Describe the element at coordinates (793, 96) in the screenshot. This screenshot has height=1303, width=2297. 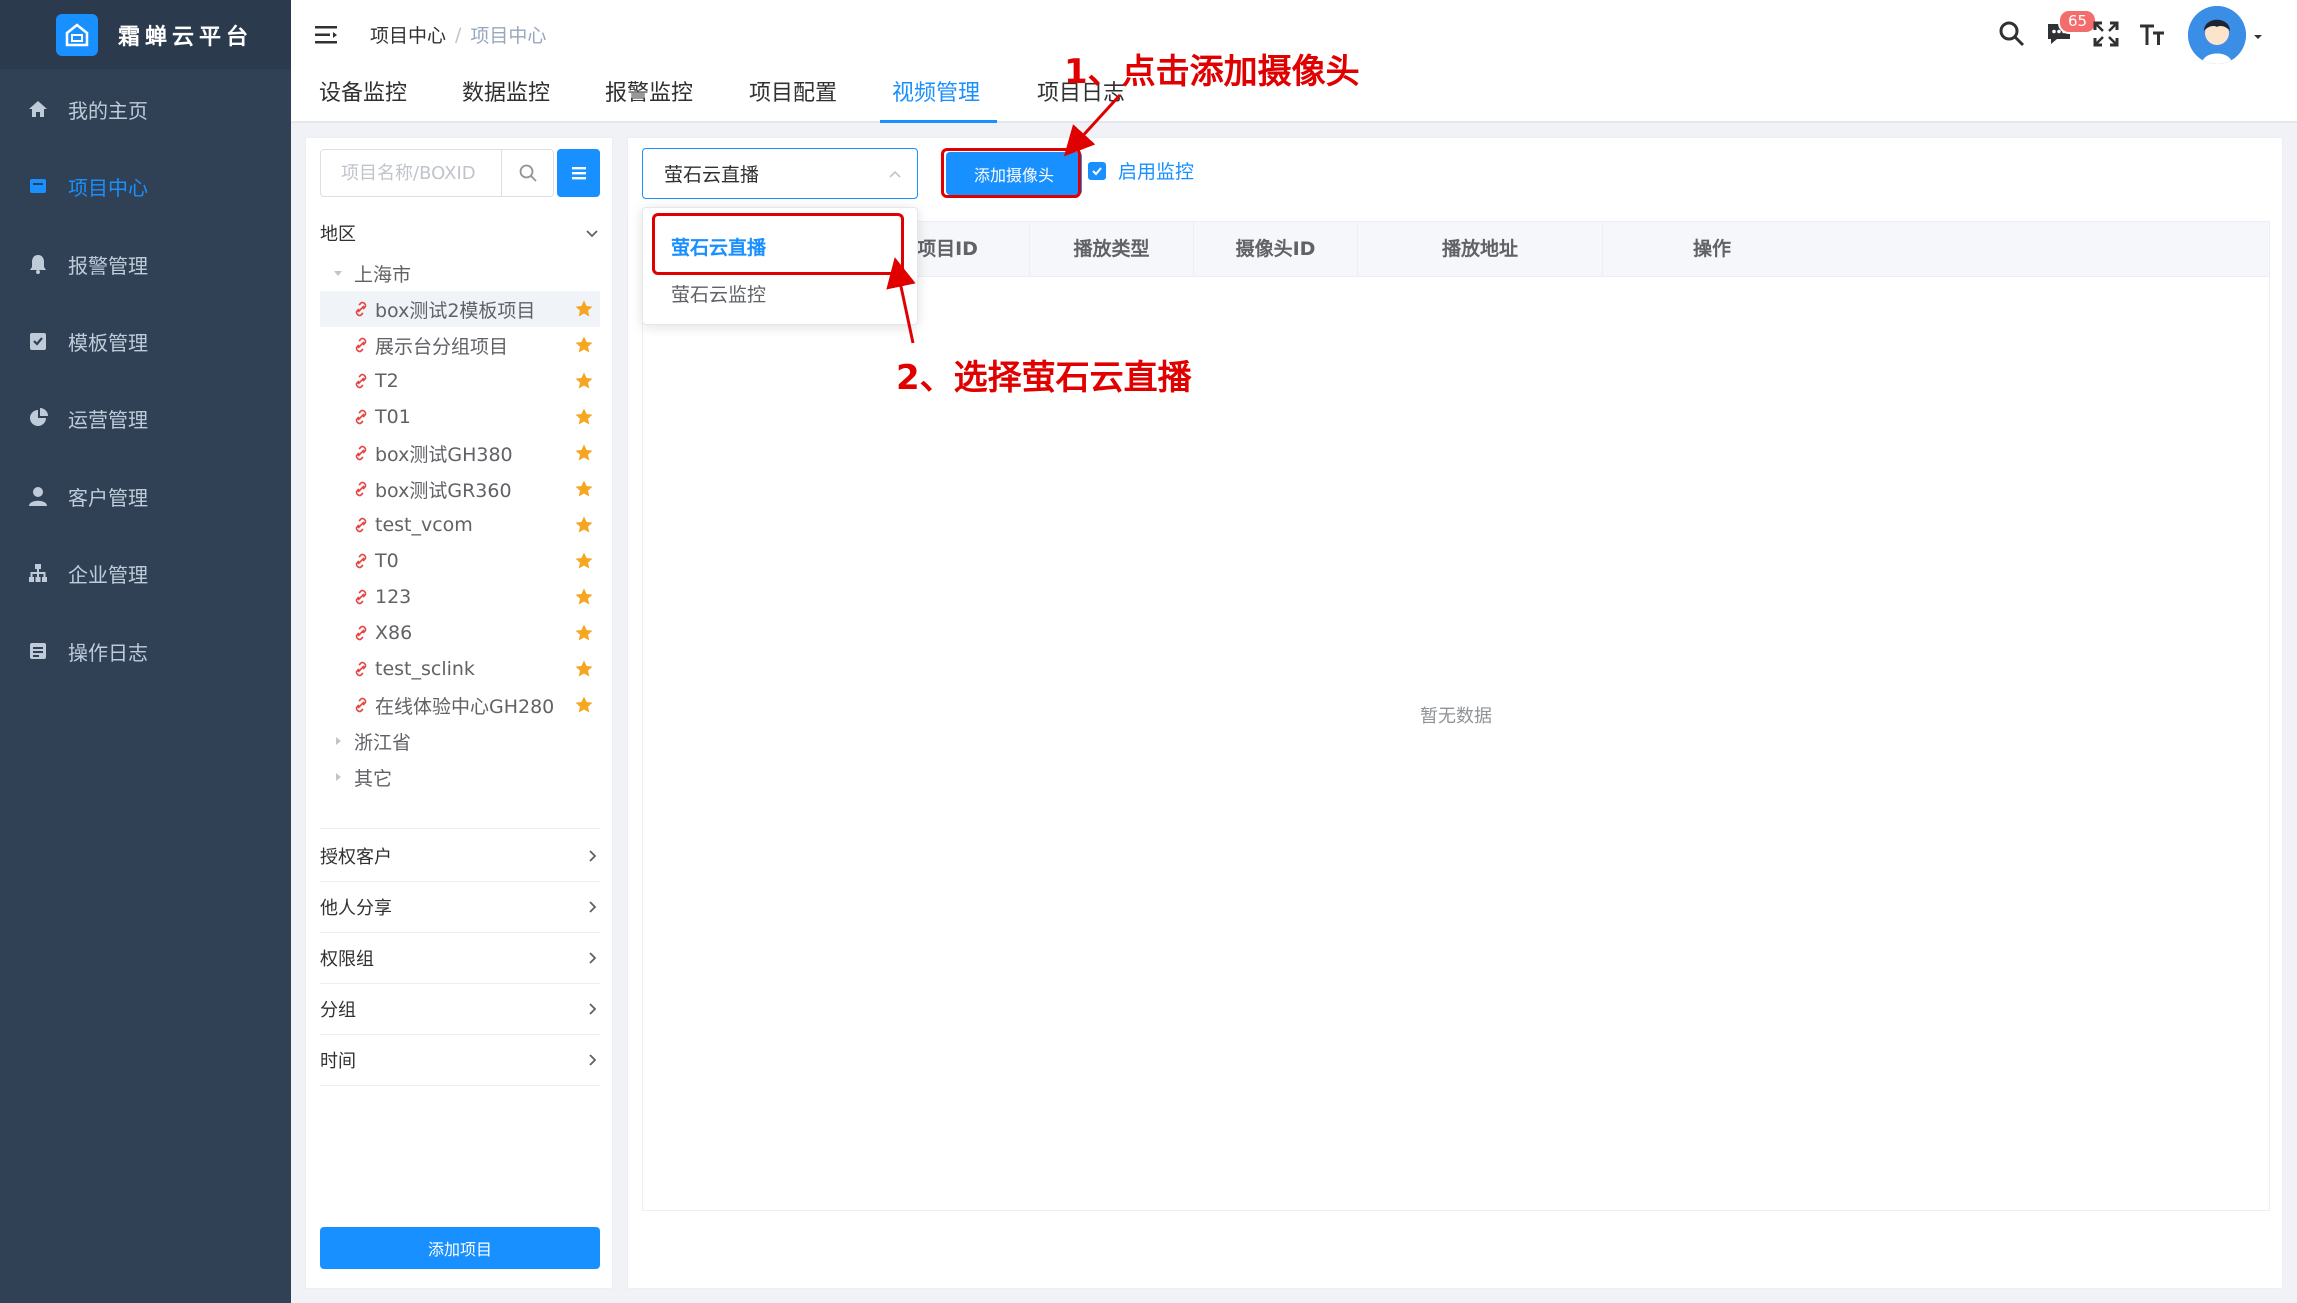
I see `tab-project-config: 项目配置` at that location.